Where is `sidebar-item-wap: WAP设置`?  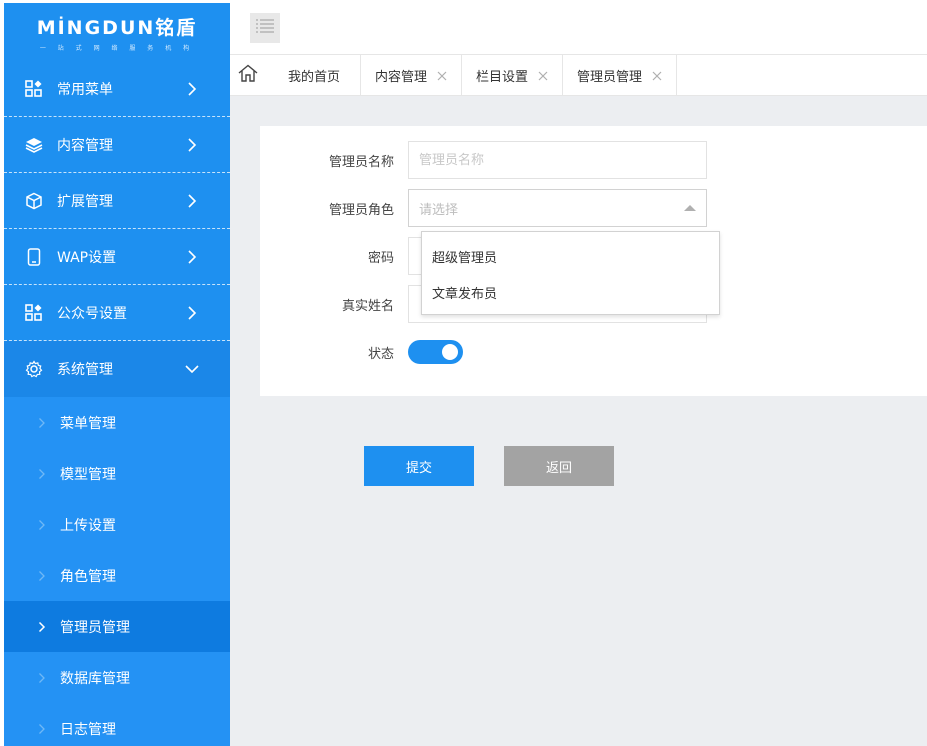
sidebar-item-wap: WAP设置 is located at coordinates (117, 257).